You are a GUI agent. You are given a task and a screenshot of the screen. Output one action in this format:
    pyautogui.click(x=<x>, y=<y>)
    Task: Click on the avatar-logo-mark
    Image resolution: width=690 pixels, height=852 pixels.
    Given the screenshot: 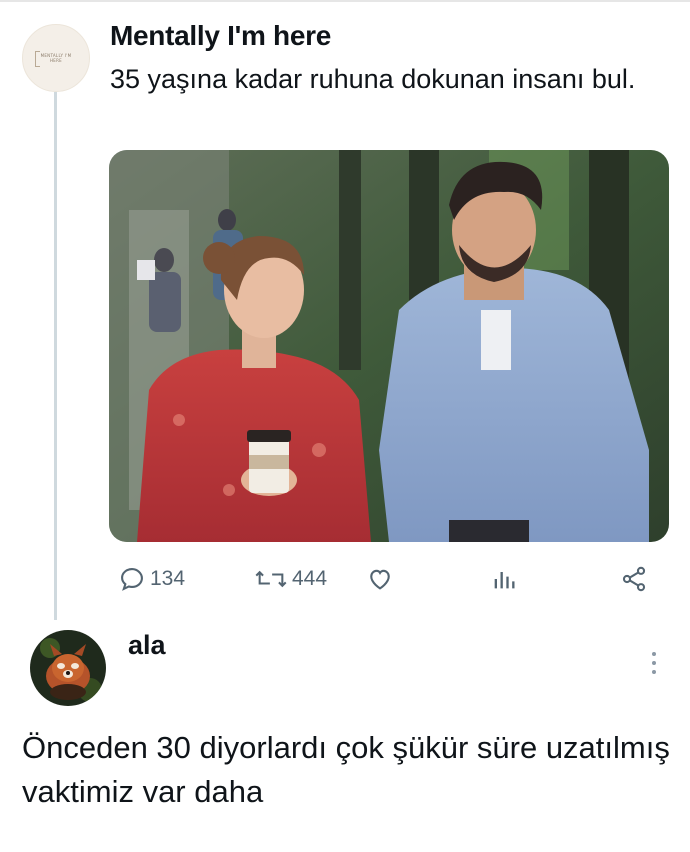 What is the action you would take?
    pyautogui.click(x=37, y=59)
    